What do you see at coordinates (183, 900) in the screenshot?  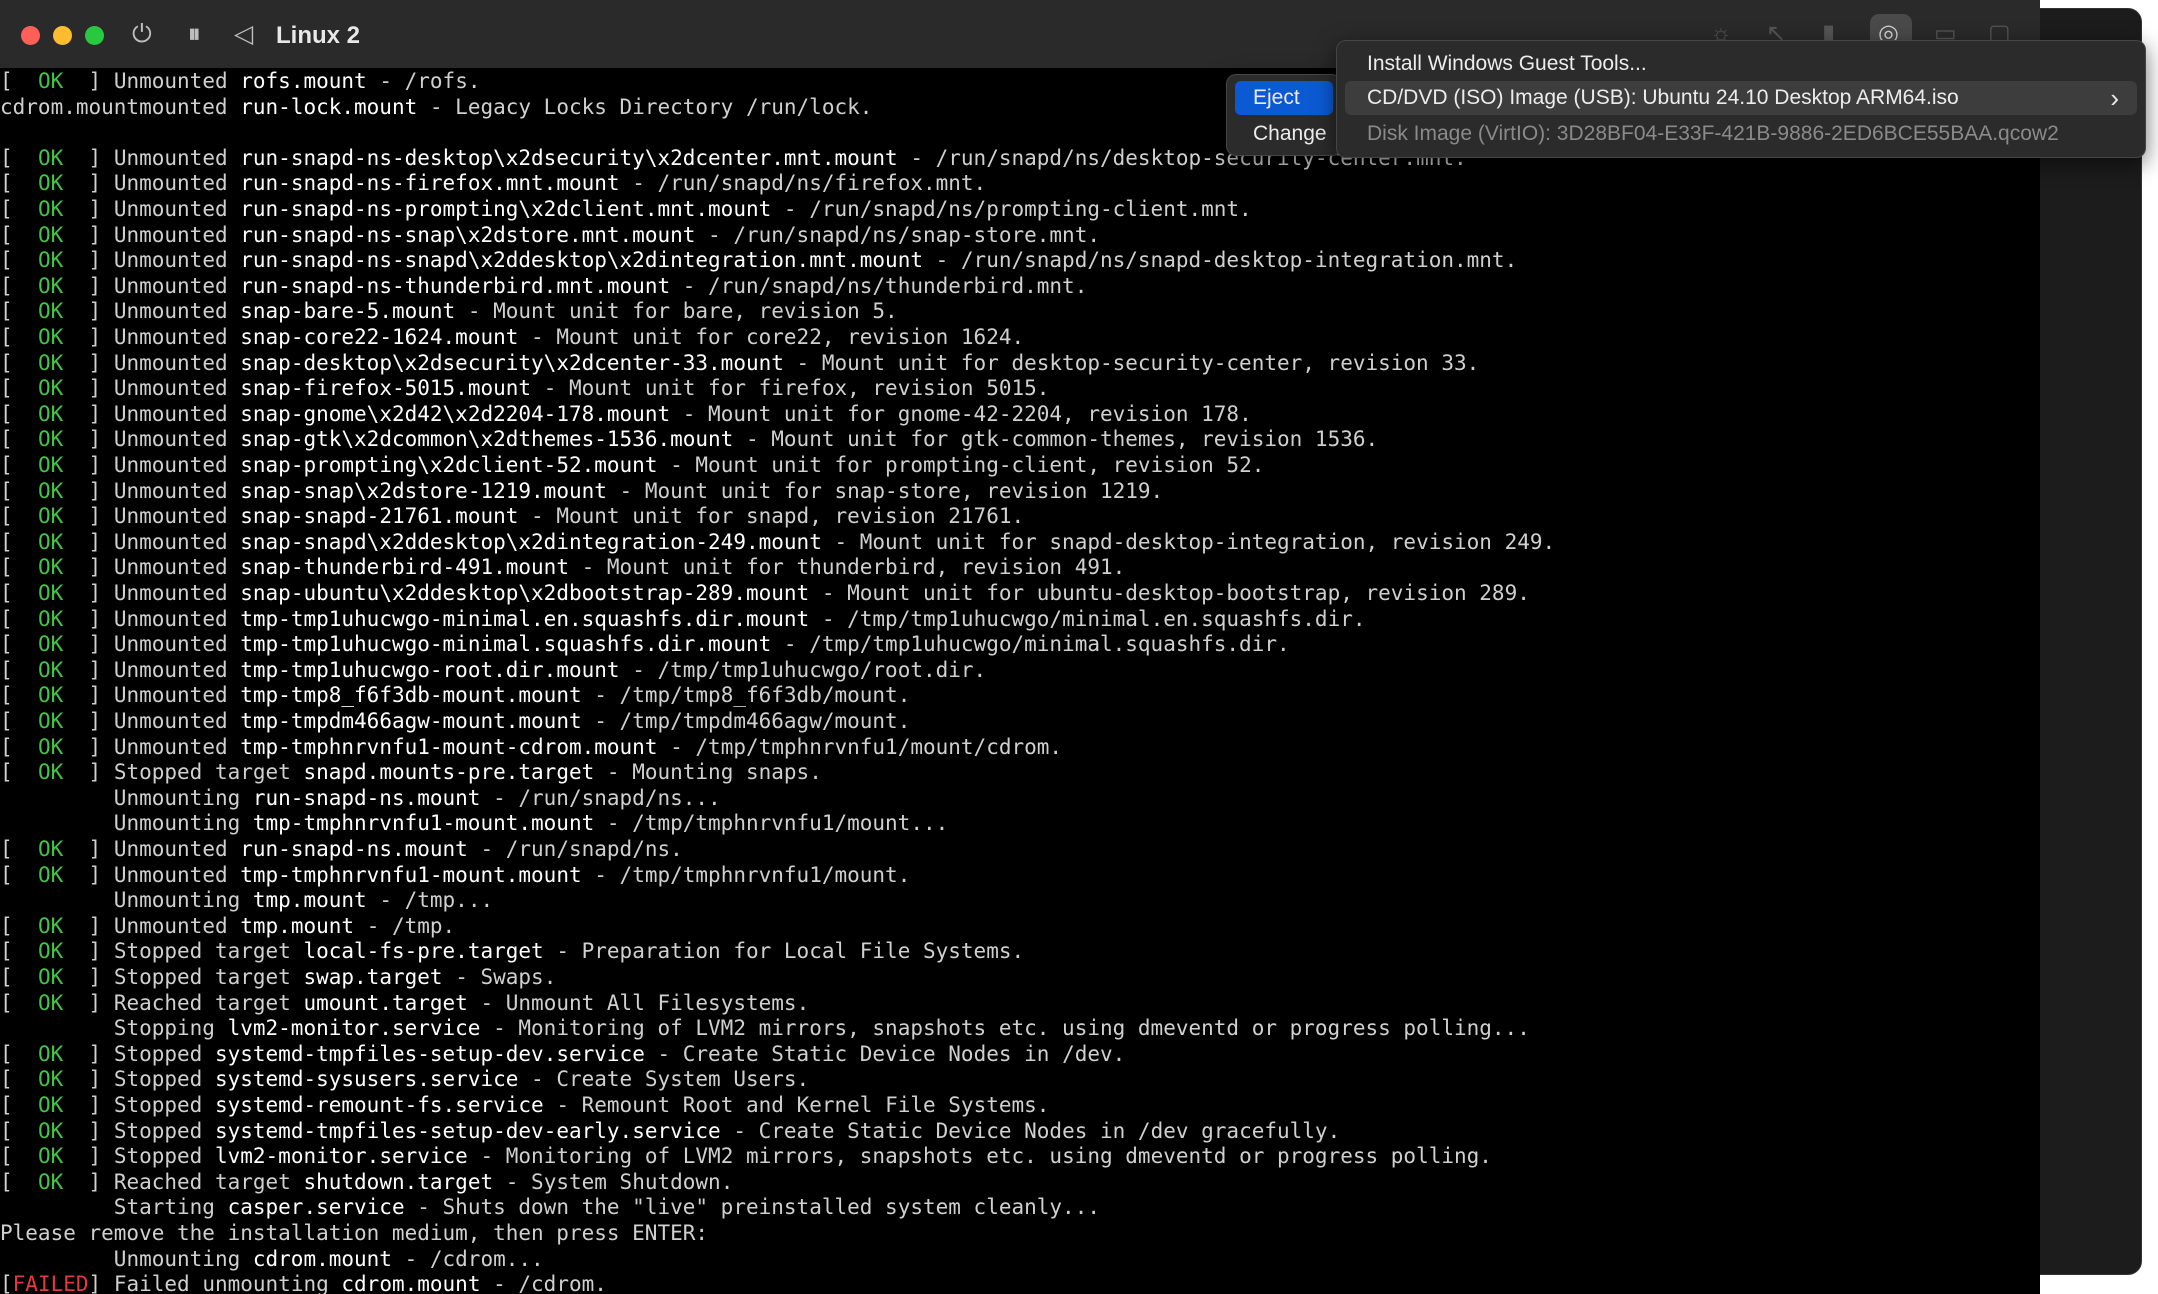 I see `line-verb: Unmounting` at bounding box center [183, 900].